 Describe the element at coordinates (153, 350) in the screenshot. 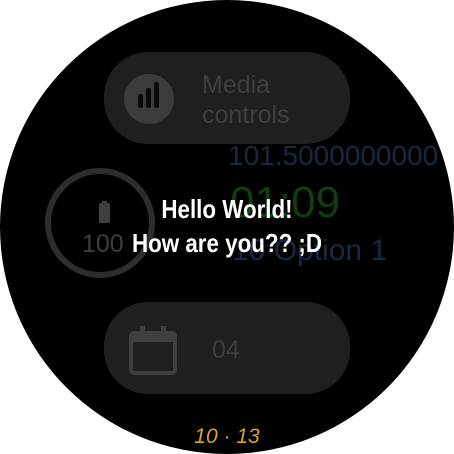

I see `calendar-icon` at that location.